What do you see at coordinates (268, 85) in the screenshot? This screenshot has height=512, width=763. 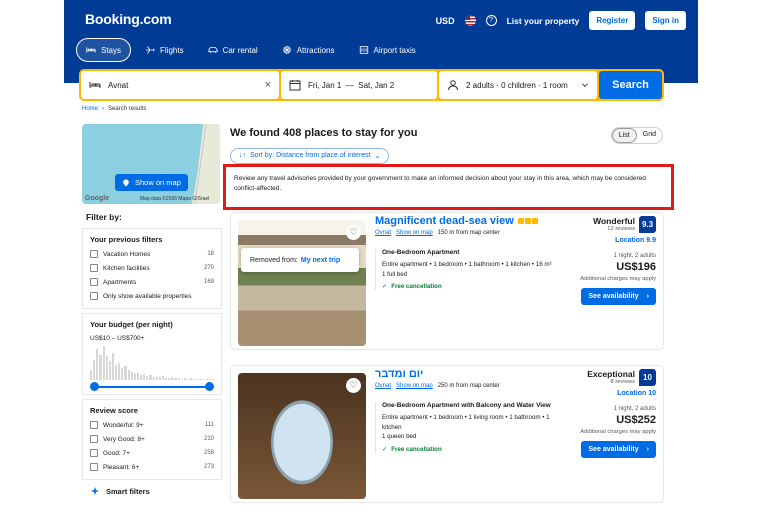 I see `clear-icon: ×` at bounding box center [268, 85].